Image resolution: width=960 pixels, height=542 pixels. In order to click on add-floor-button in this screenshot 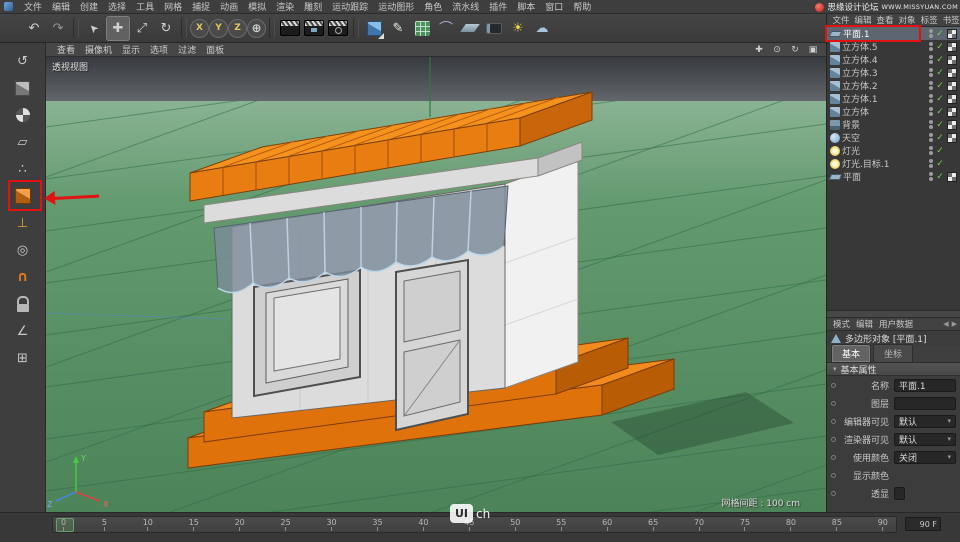, I will do `click(470, 28)`.